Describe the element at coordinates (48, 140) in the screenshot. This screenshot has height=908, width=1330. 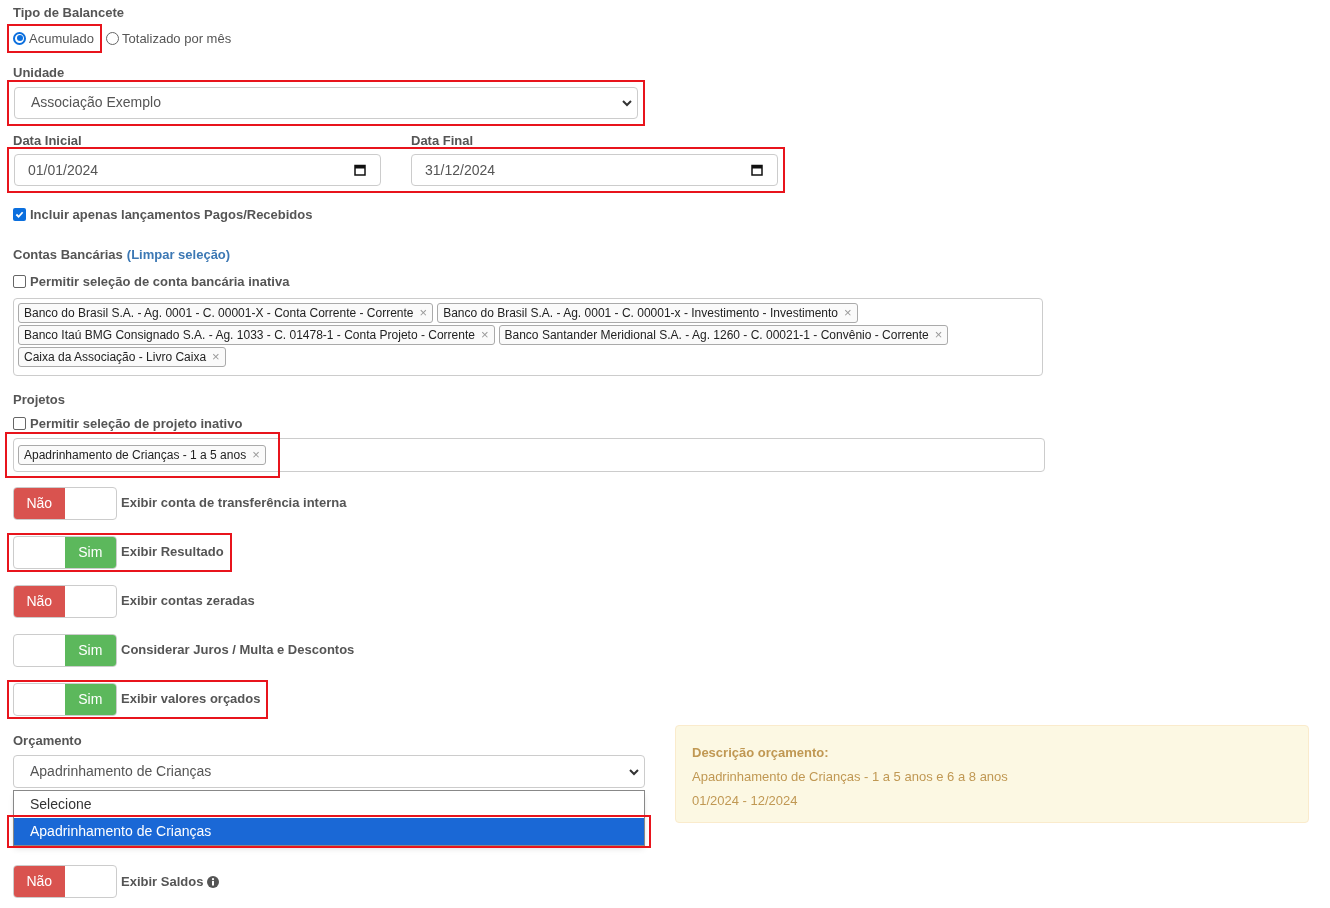
I see `field-label: Data Inicial` at that location.